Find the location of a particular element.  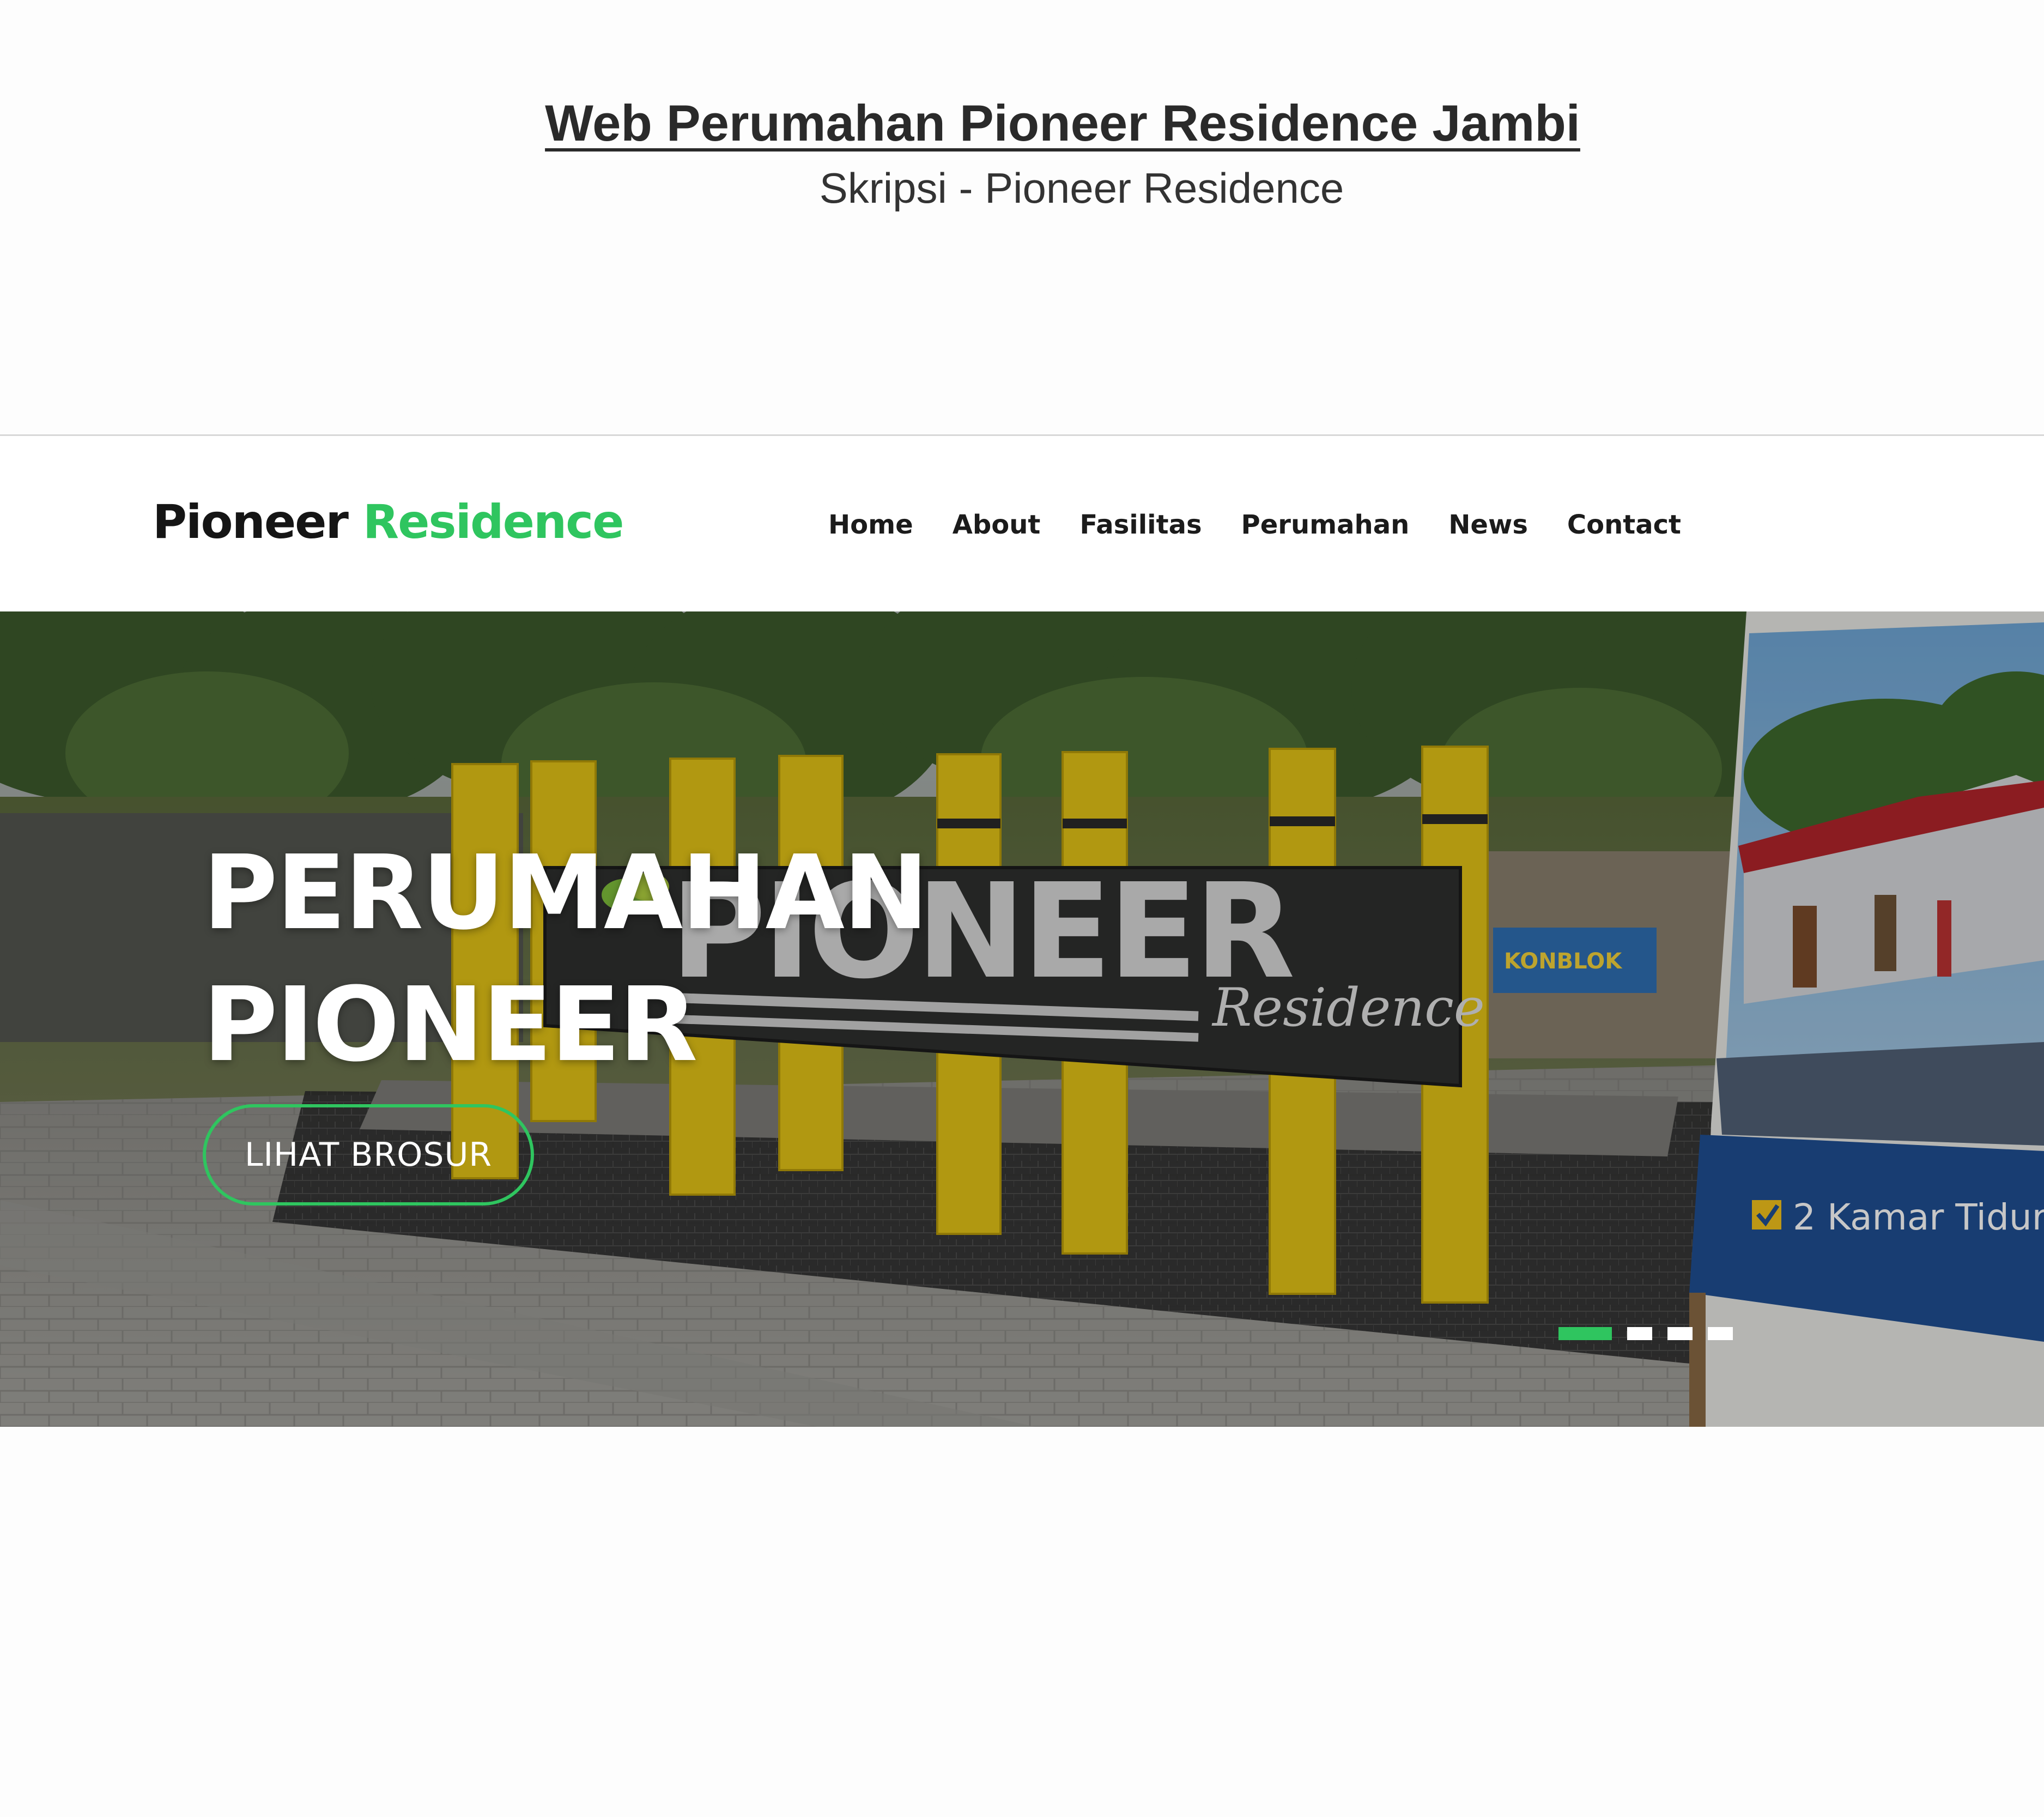

nav-fasilitas: Fasilitas is located at coordinates (1141, 525).